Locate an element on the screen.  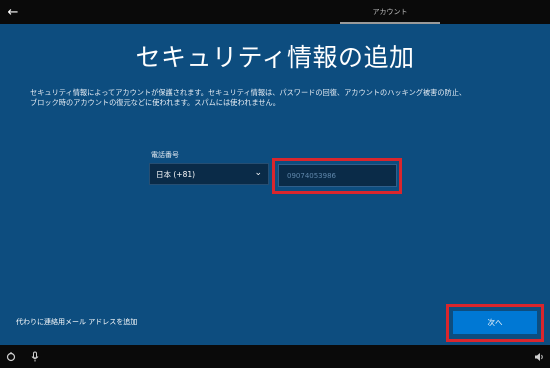
tab-account: アカウント is located at coordinates (390, 12).